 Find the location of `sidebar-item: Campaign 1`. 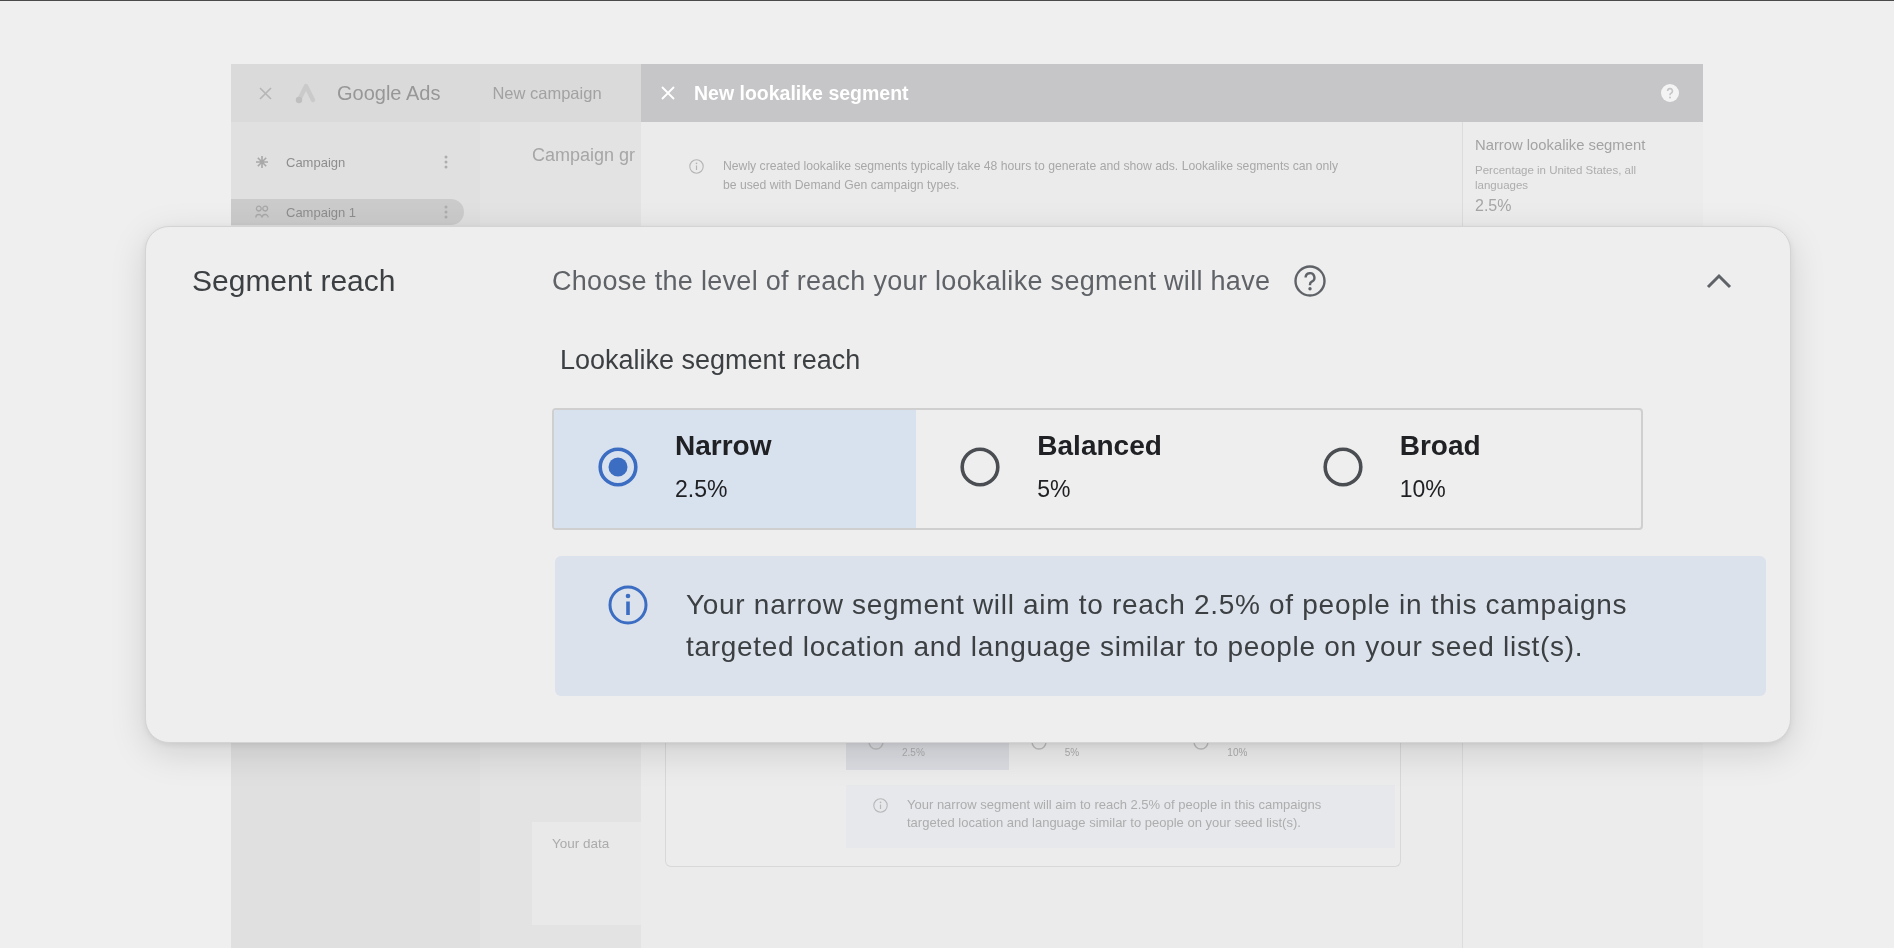

sidebar-item: Campaign 1 is located at coordinates (347, 212).